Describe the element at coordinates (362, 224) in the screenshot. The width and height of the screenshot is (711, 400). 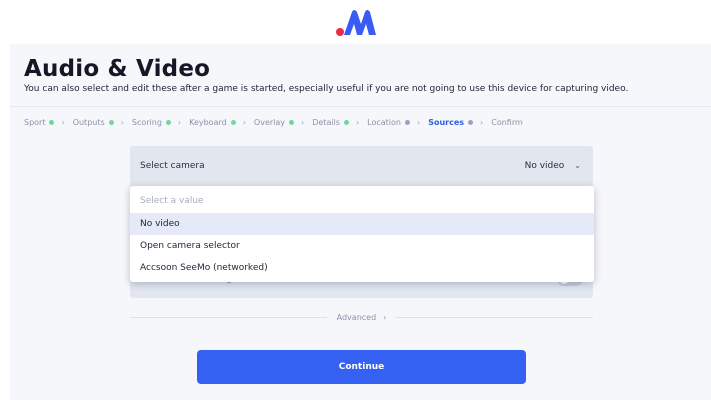
I see `option-no-video: No video` at that location.